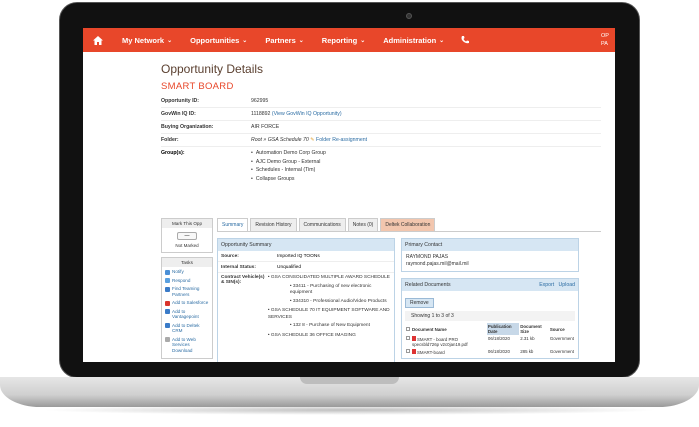 The height and width of the screenshot is (427, 699). I want to click on select-all-checkbox, so click(408, 328).